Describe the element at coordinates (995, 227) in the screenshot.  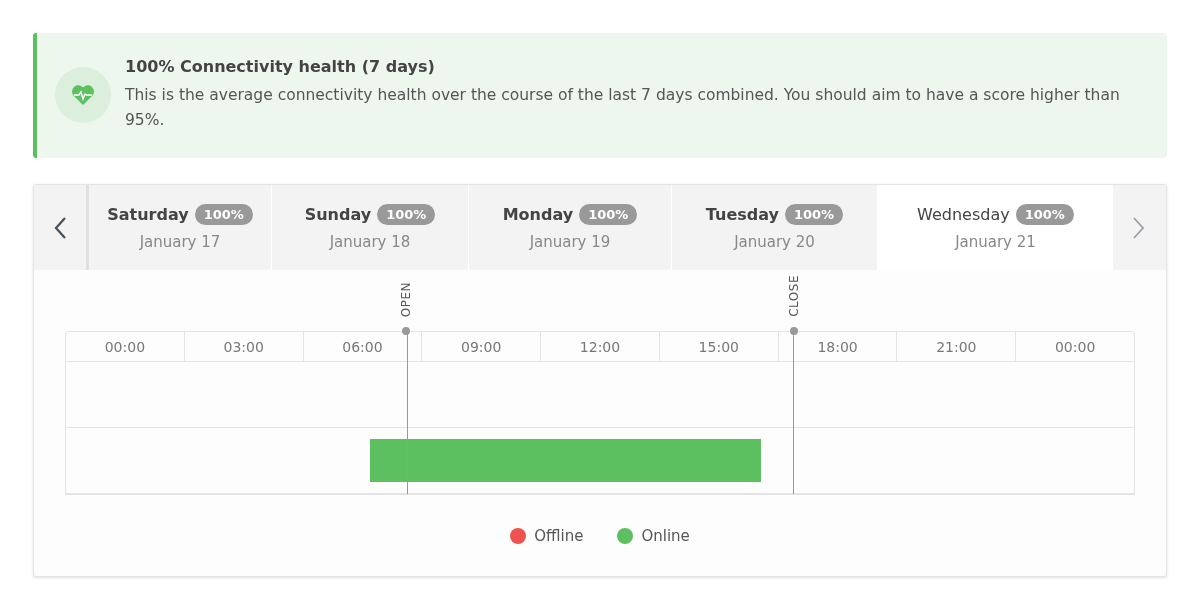
I see `day-tab: Wednesday 100% January 21` at that location.